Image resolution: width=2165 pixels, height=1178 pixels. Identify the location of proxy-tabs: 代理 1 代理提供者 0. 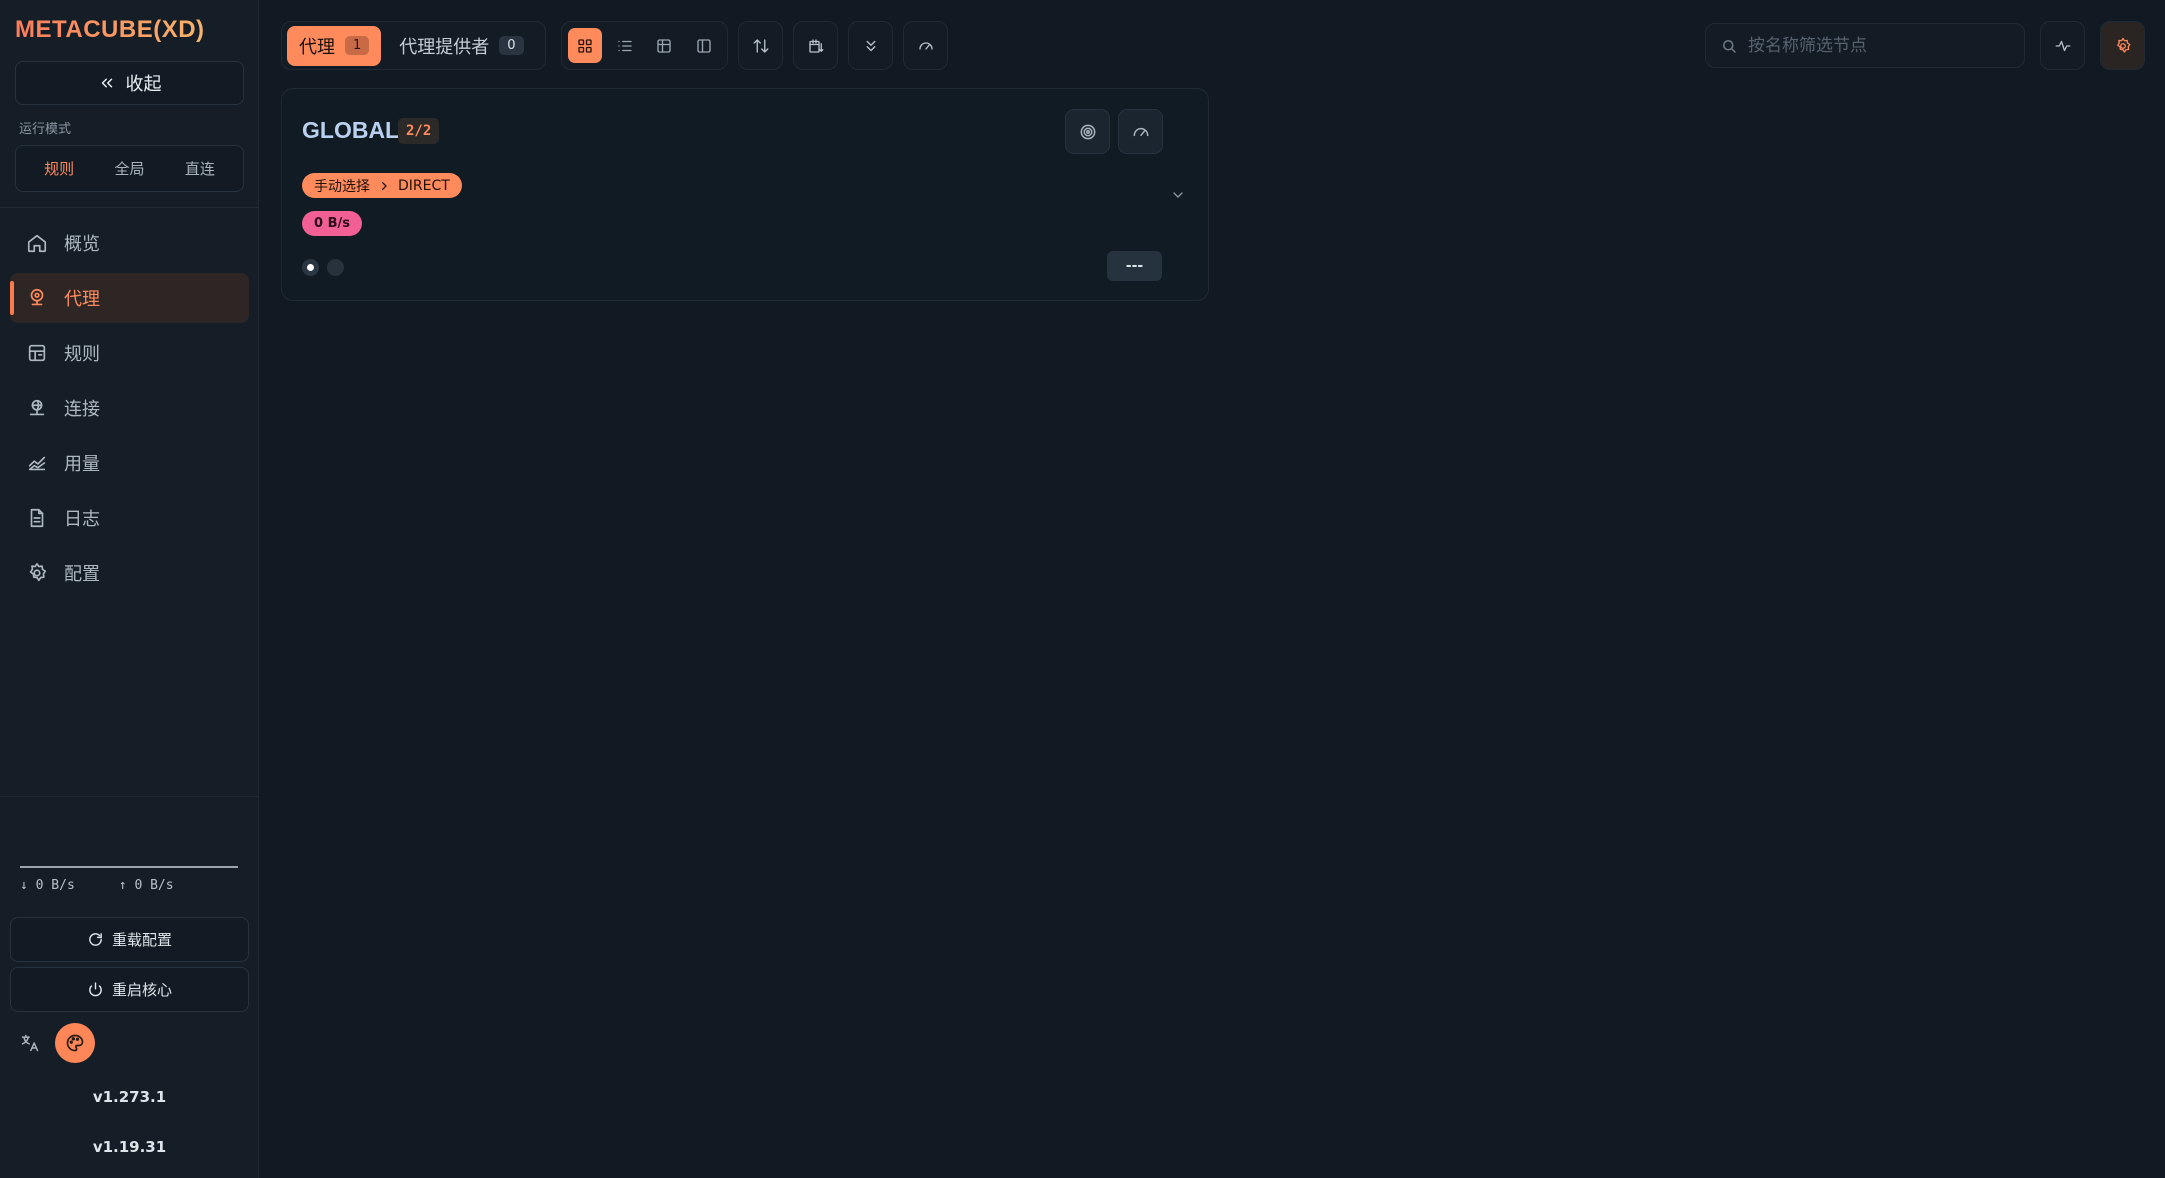
(413, 45).